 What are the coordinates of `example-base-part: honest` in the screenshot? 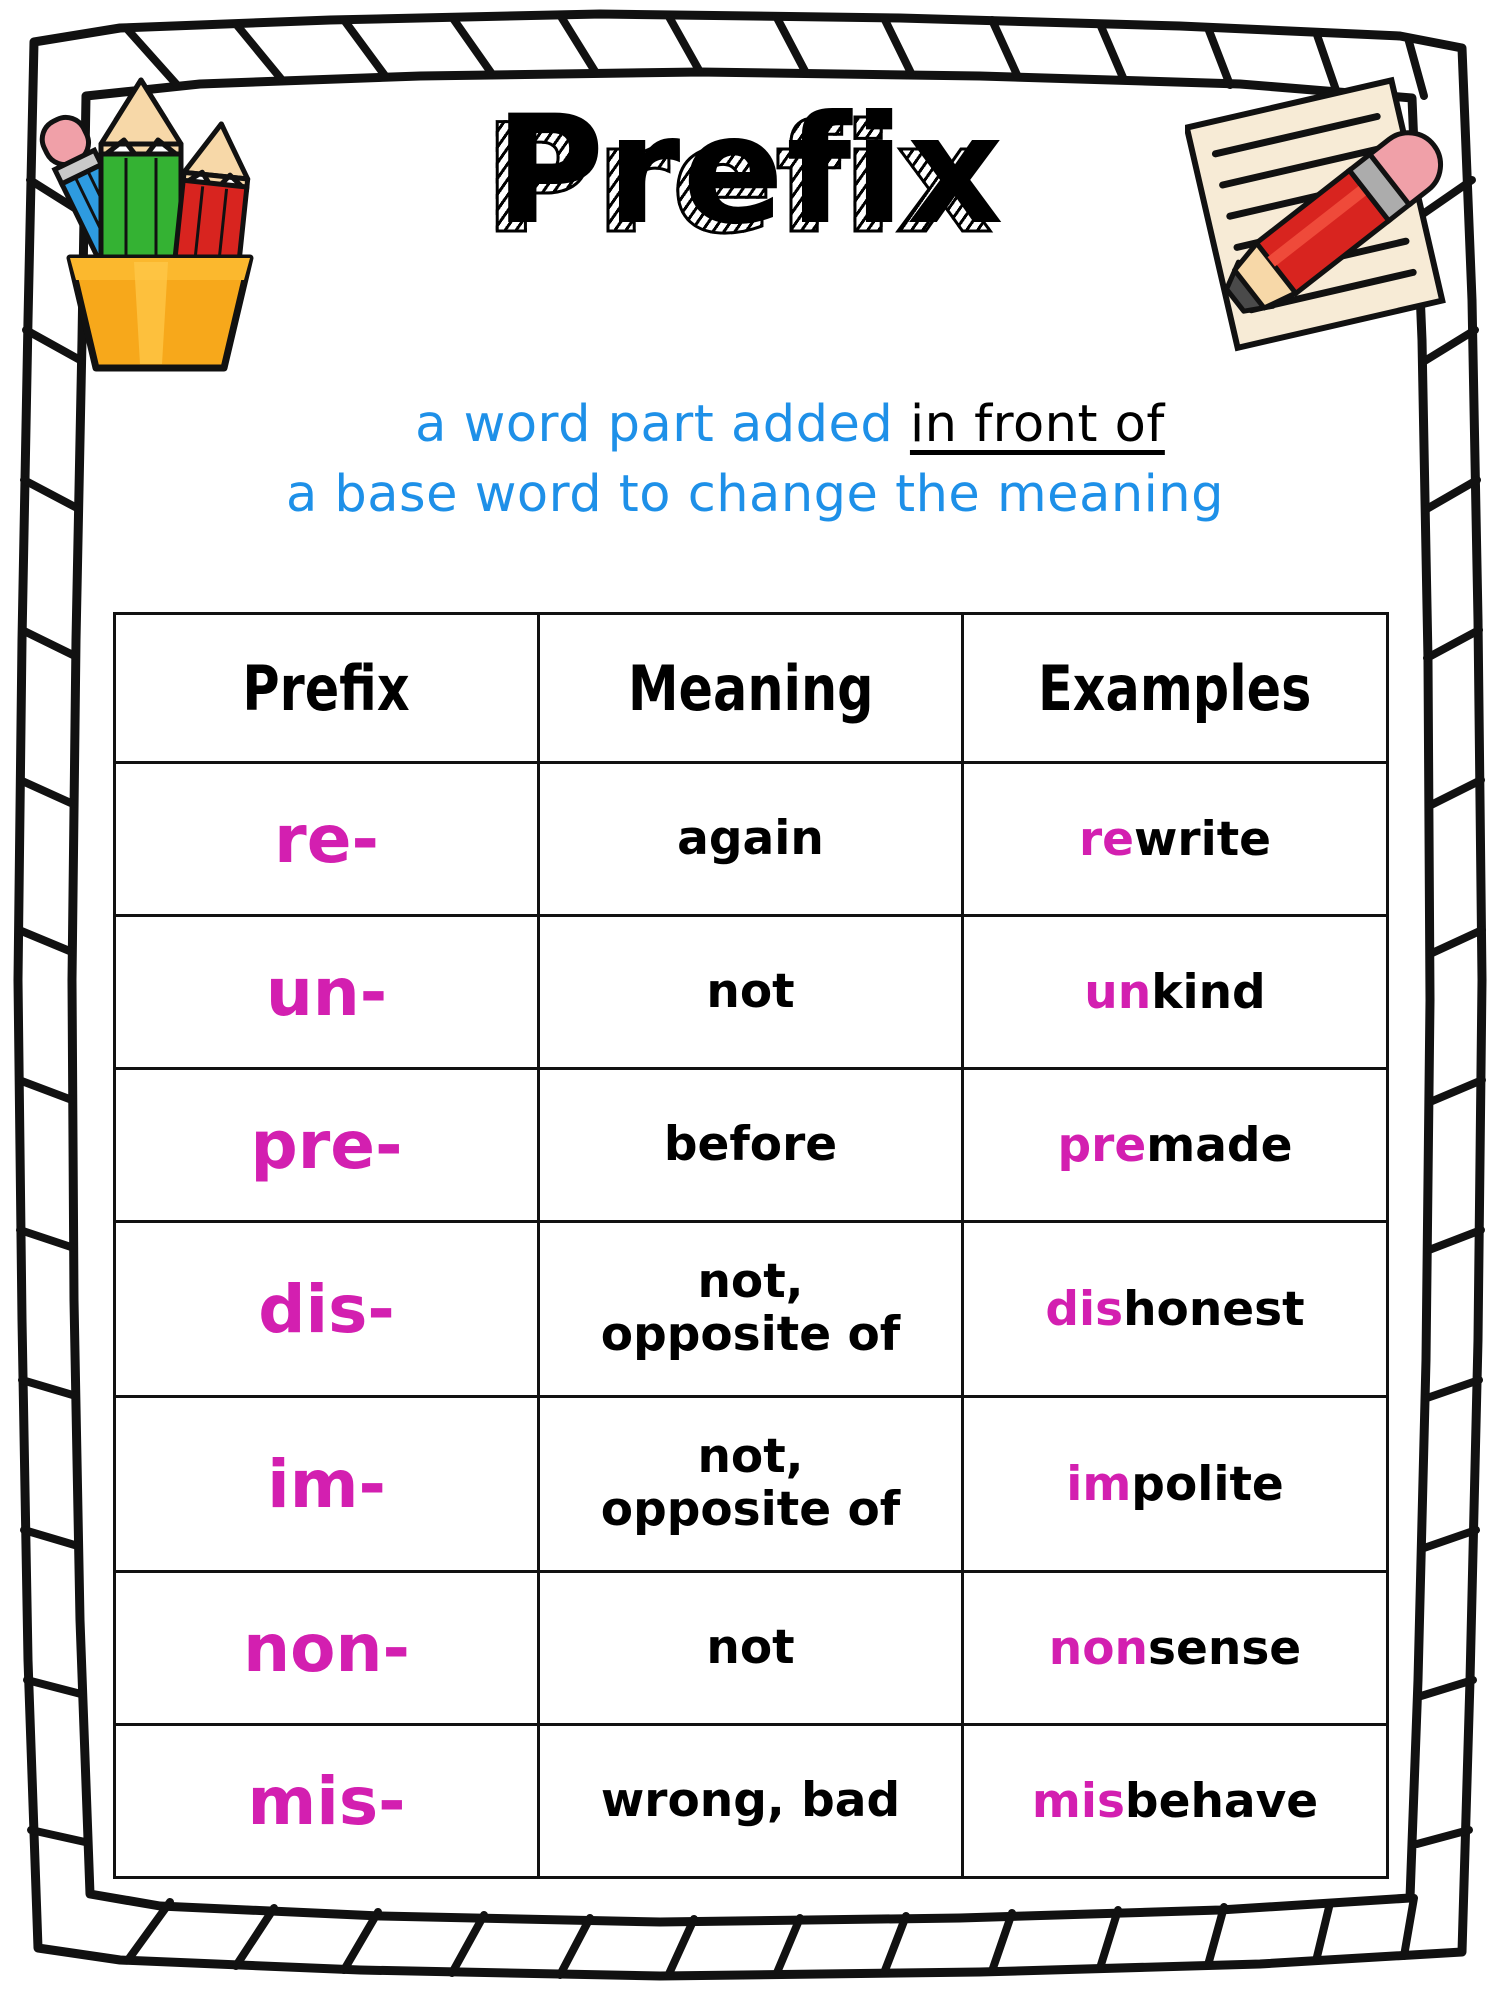 It's located at (1214, 1309).